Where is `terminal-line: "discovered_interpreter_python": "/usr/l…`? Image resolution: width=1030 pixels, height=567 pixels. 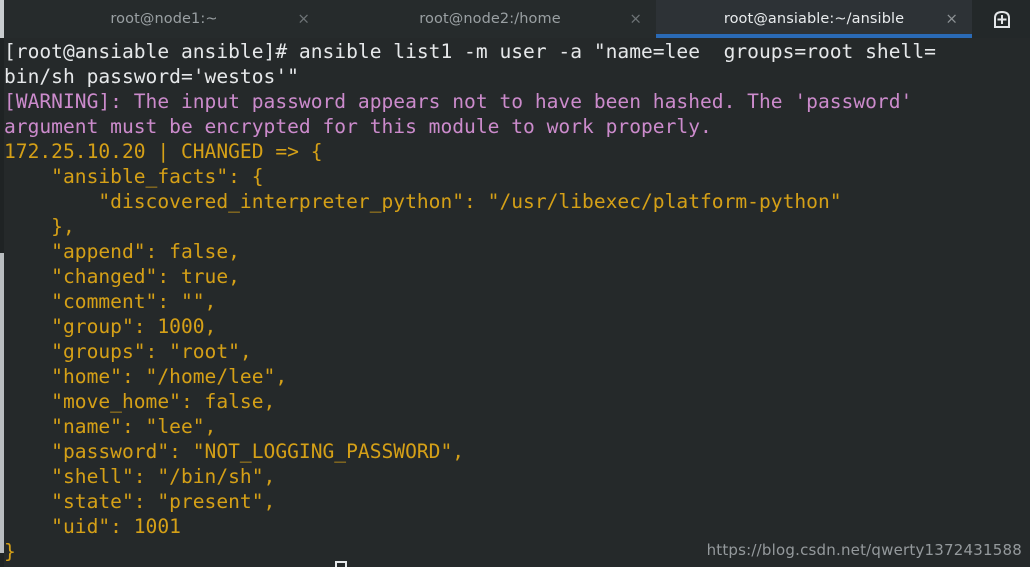
terminal-line: "discovered_interpreter_python": "/usr/l… is located at coordinates (423, 201).